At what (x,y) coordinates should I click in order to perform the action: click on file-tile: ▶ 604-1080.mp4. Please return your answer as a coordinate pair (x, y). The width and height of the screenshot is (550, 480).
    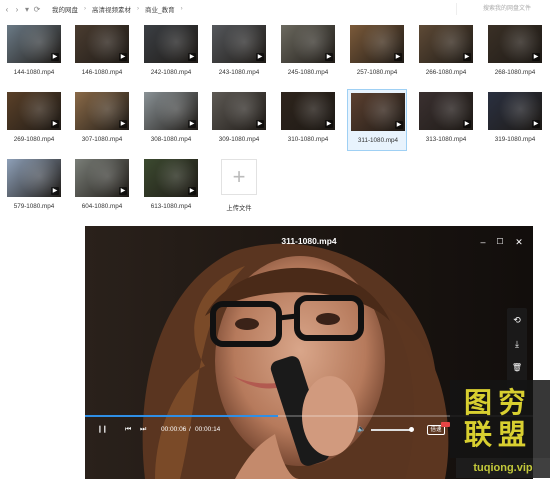
    Looking at the image, I should click on (102, 187).